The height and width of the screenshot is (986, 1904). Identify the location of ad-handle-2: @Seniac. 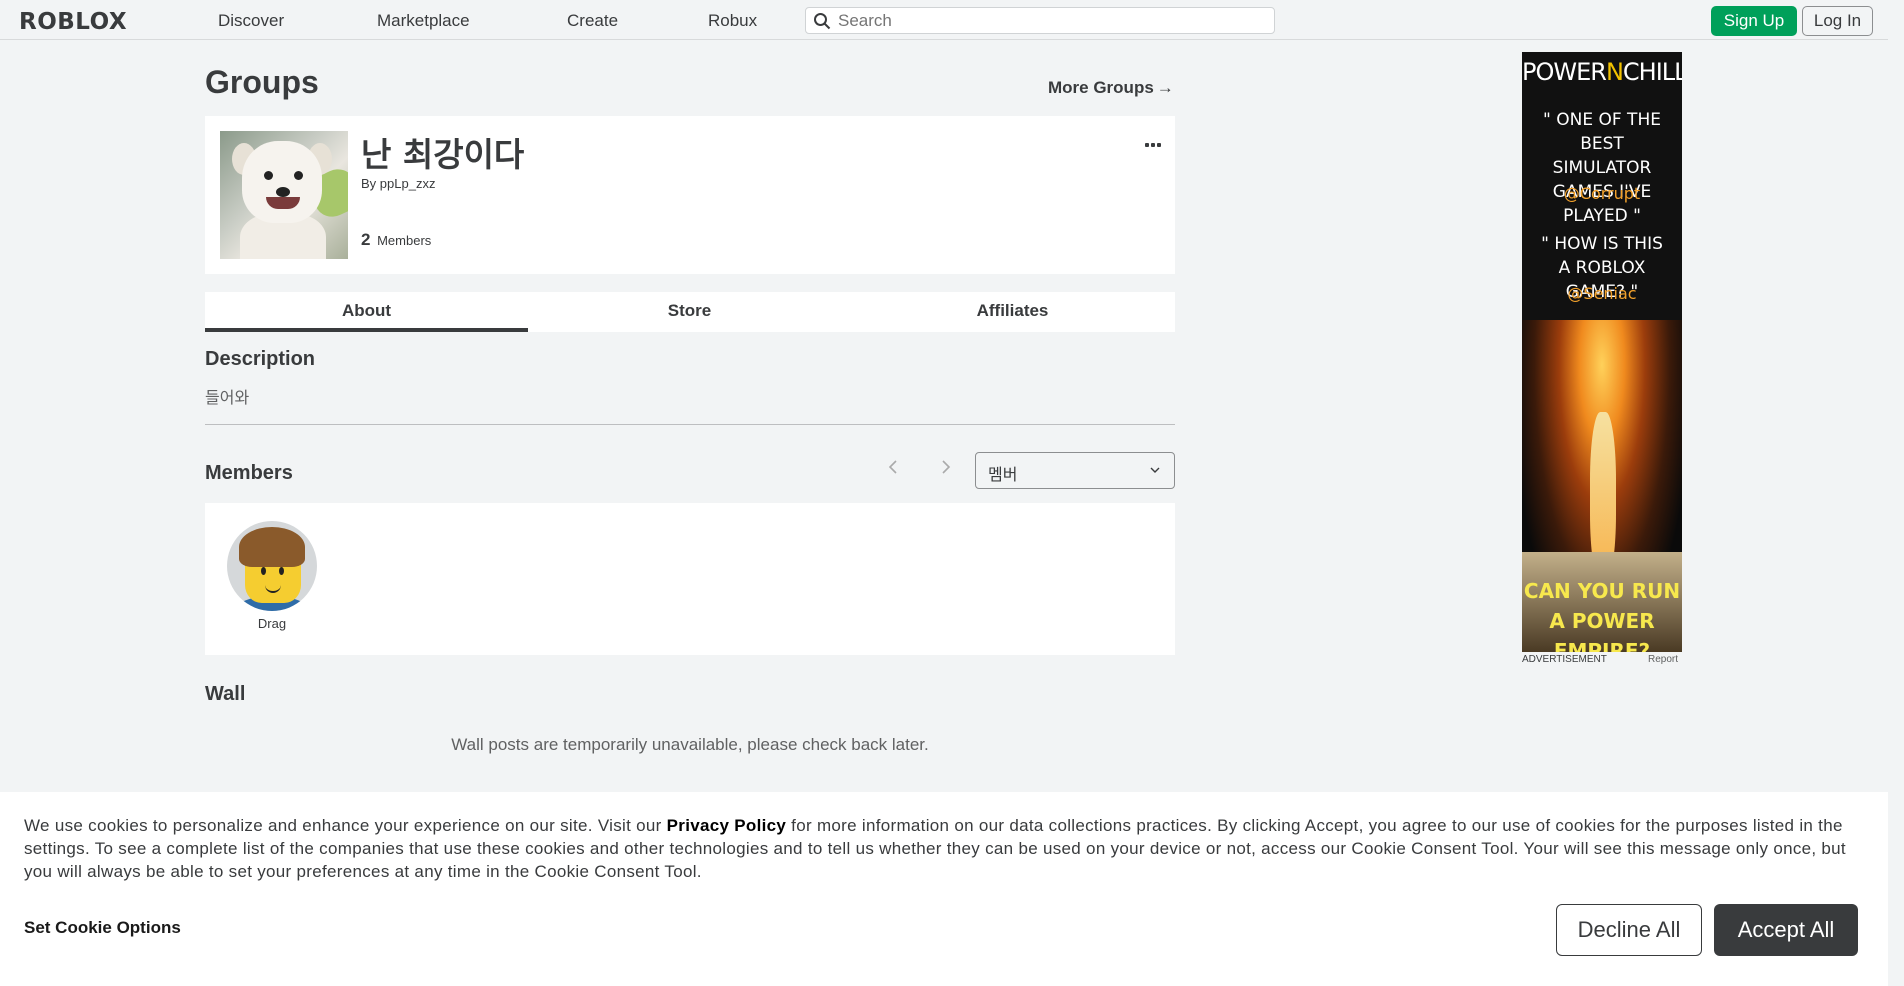
(1602, 293).